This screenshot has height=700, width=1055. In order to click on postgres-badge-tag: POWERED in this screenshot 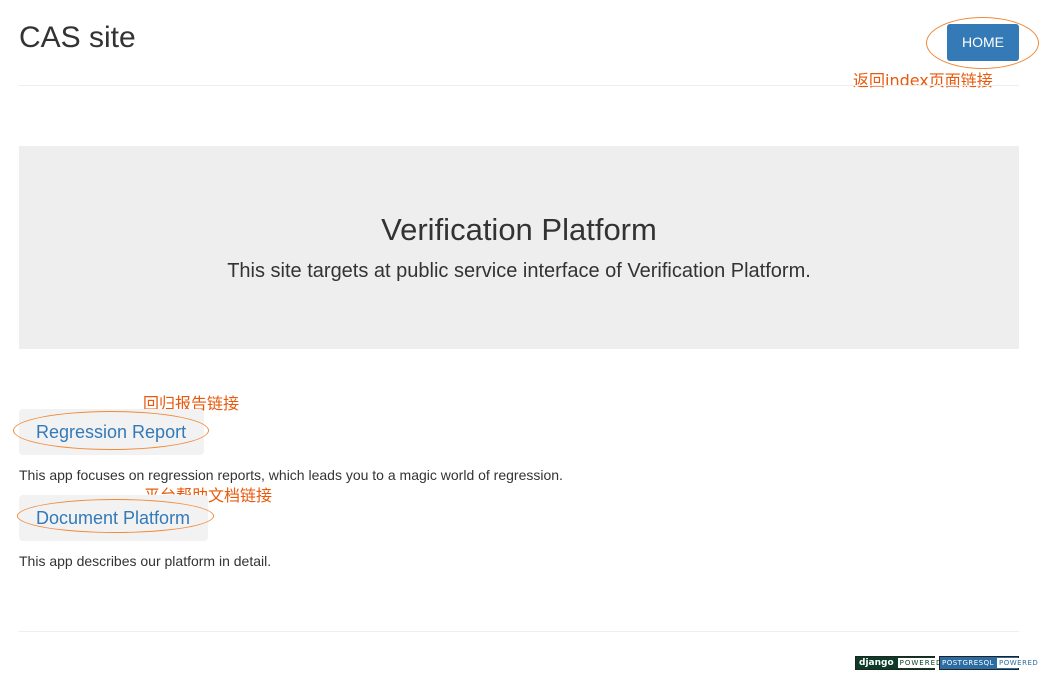, I will do `click(1019, 663)`.